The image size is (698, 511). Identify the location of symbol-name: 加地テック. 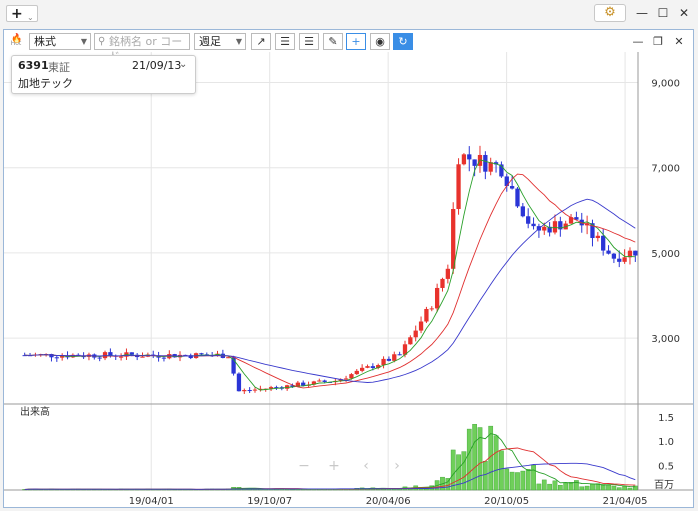
(45, 83).